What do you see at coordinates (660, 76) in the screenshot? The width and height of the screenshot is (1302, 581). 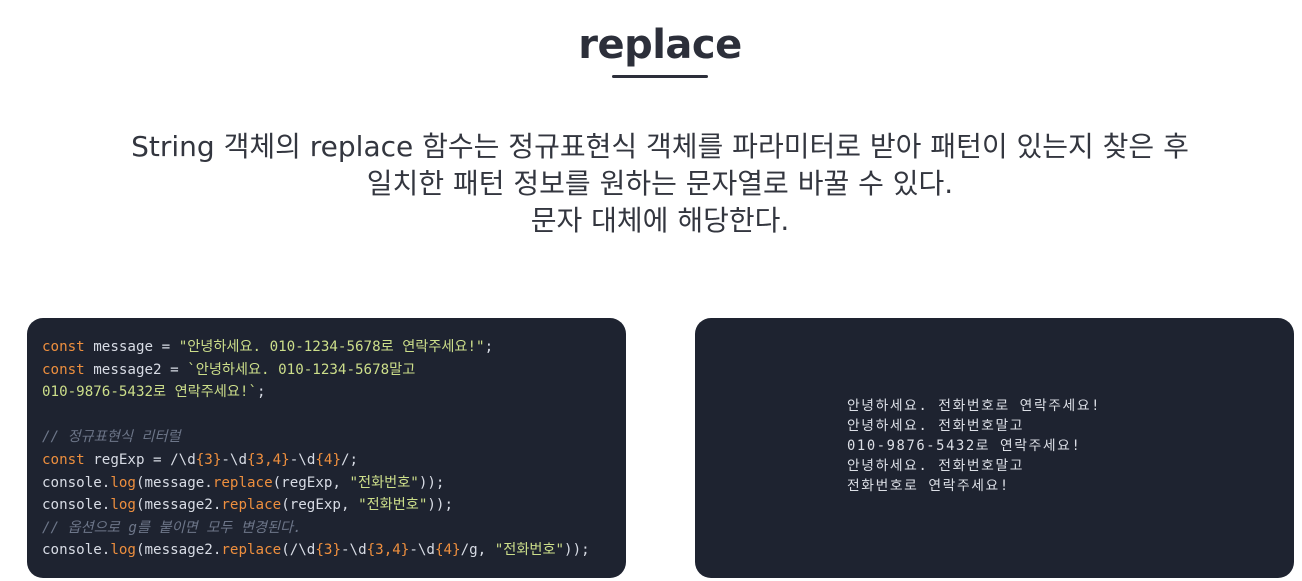 I see `title-underline` at bounding box center [660, 76].